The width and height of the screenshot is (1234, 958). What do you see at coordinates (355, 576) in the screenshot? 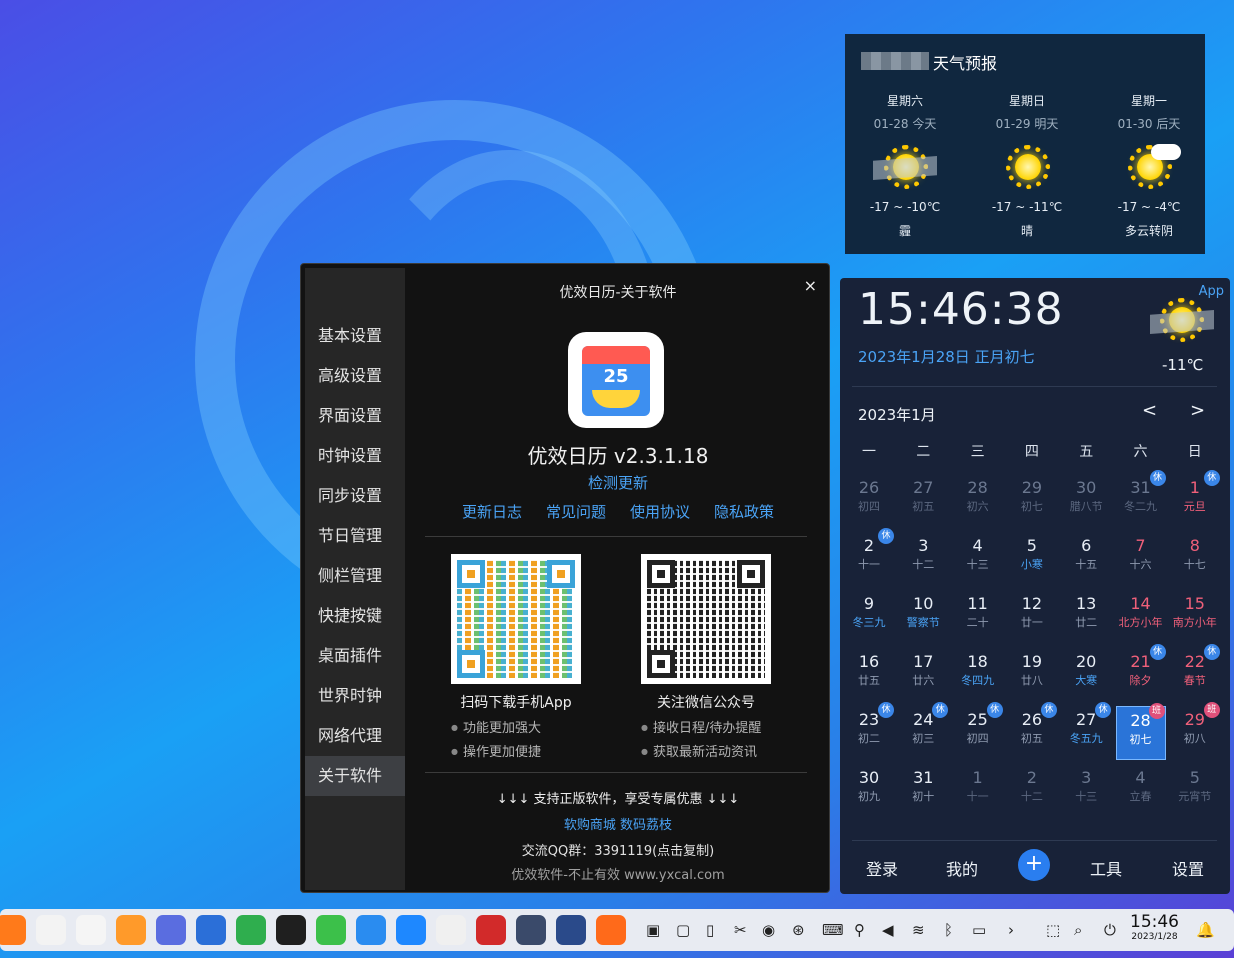
I see `sidebar-item: 侧栏管理` at bounding box center [355, 576].